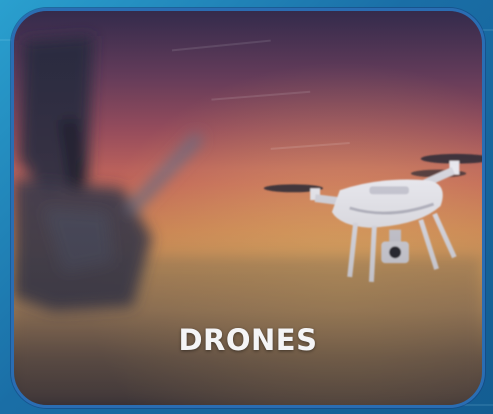 This screenshot has width=493, height=414. What do you see at coordinates (248, 340) in the screenshot?
I see `card-label: DRONES` at bounding box center [248, 340].